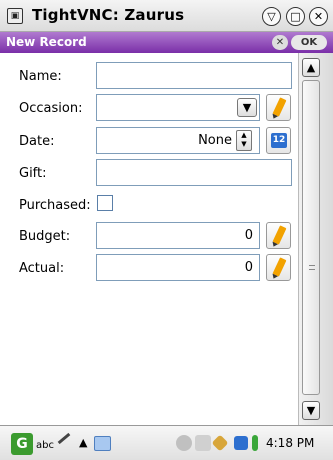  I want to click on calendar-icon: 12, so click(279, 140).